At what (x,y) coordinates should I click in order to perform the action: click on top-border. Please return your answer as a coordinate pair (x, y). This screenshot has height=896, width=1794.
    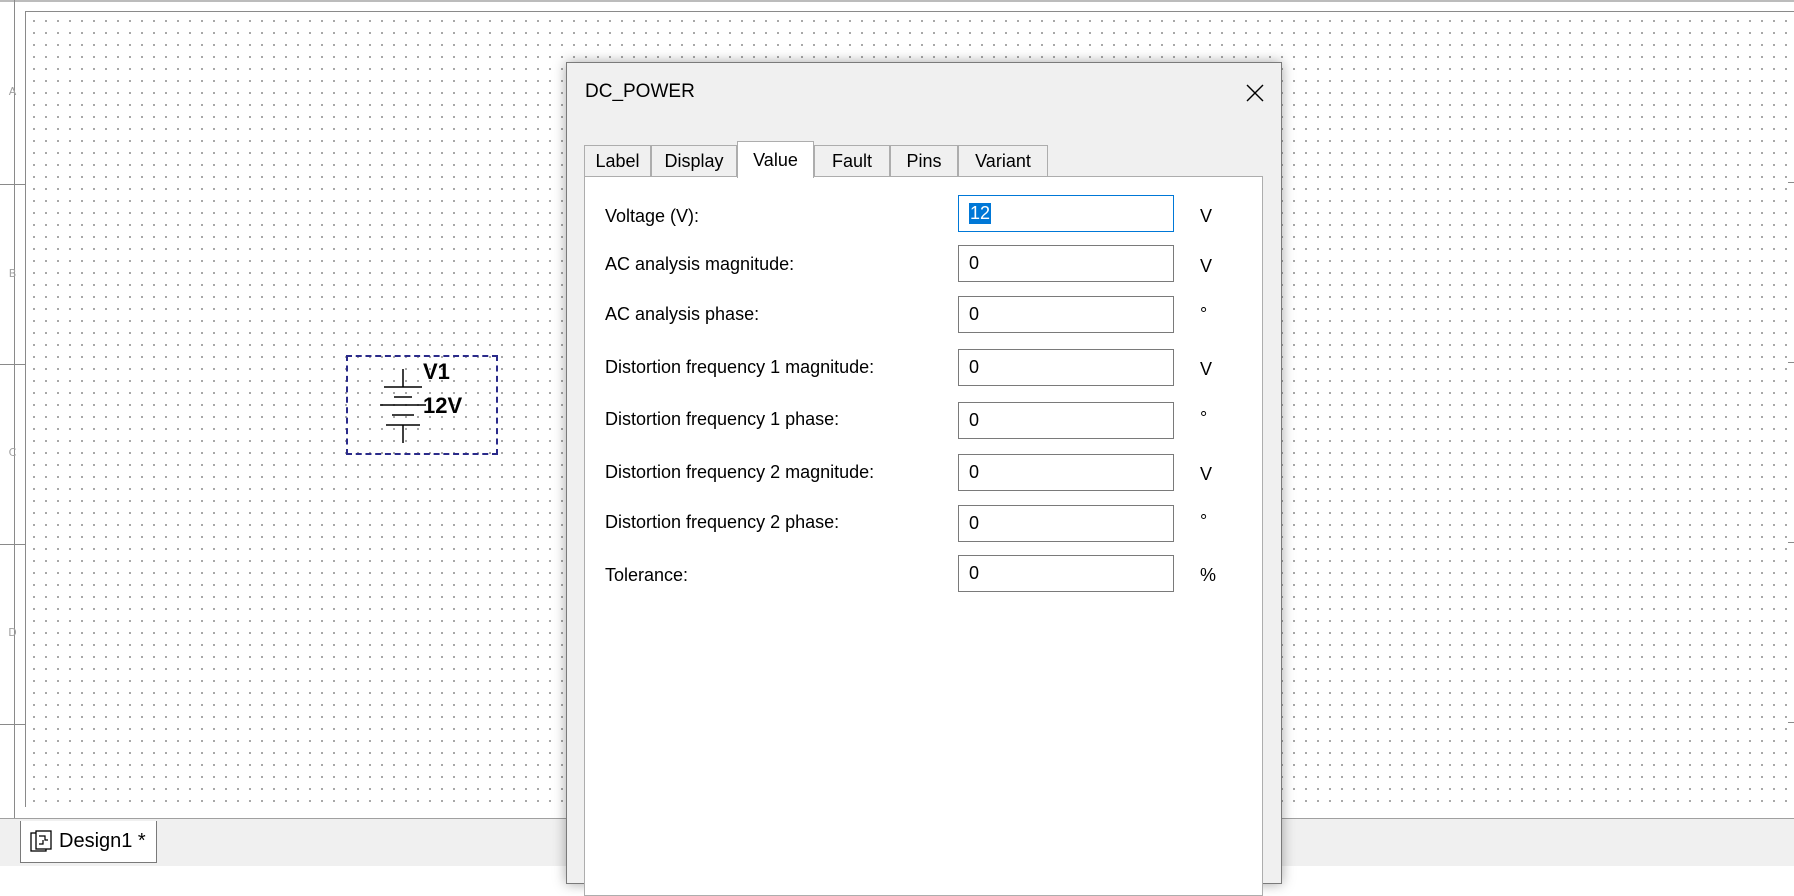
    Looking at the image, I should click on (897, 1).